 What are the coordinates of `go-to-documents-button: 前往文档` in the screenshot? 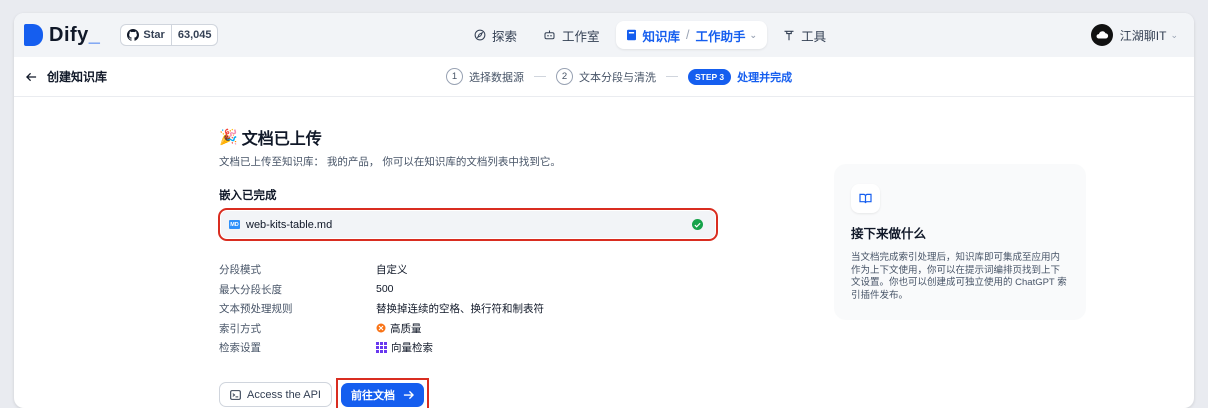 It's located at (382, 395).